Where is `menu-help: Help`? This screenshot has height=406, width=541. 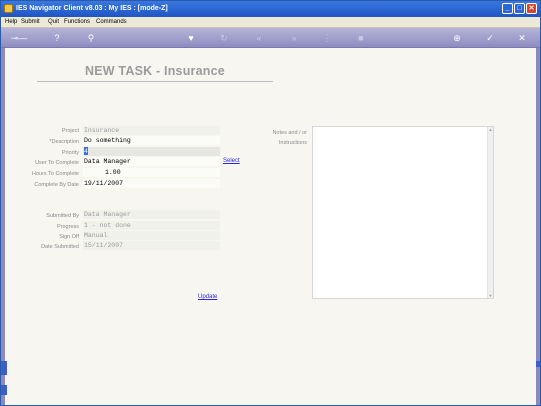 menu-help: Help is located at coordinates (11, 22).